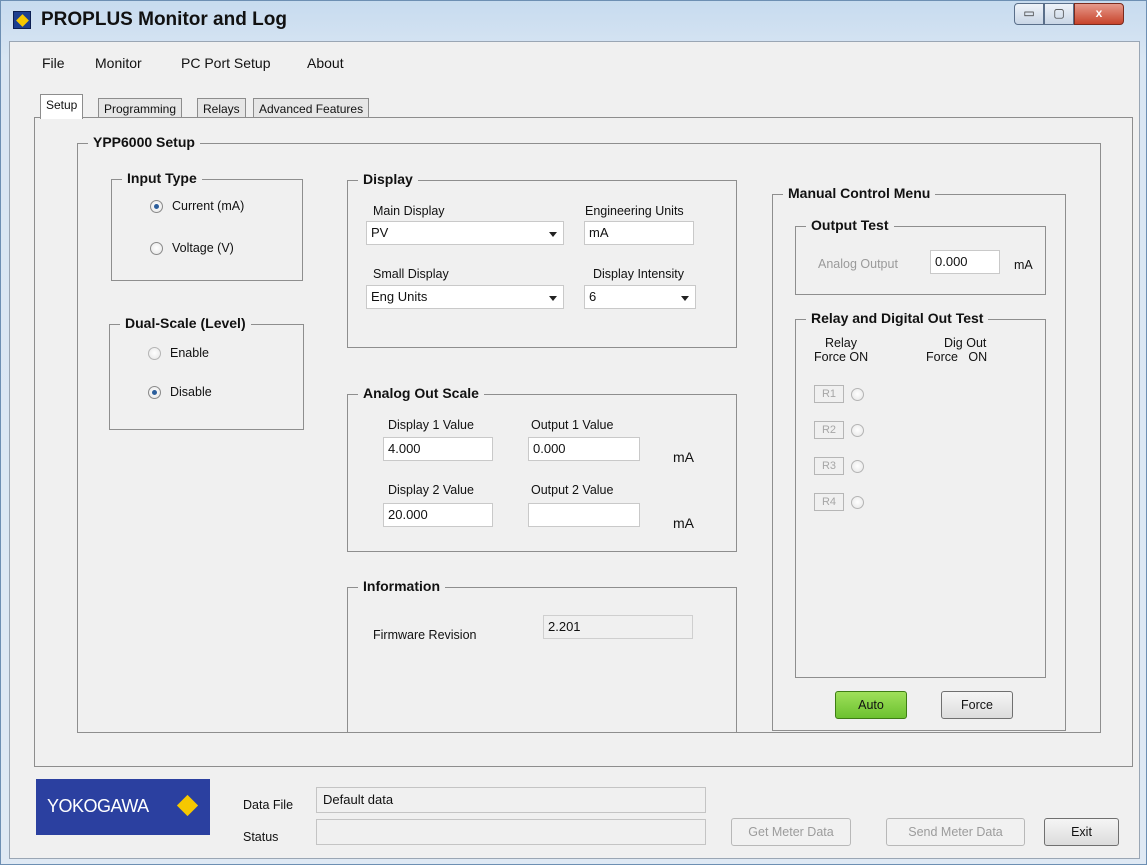 The width and height of the screenshot is (1147, 865). Describe the element at coordinates (584, 515) in the screenshot. I see `output2-input` at that location.